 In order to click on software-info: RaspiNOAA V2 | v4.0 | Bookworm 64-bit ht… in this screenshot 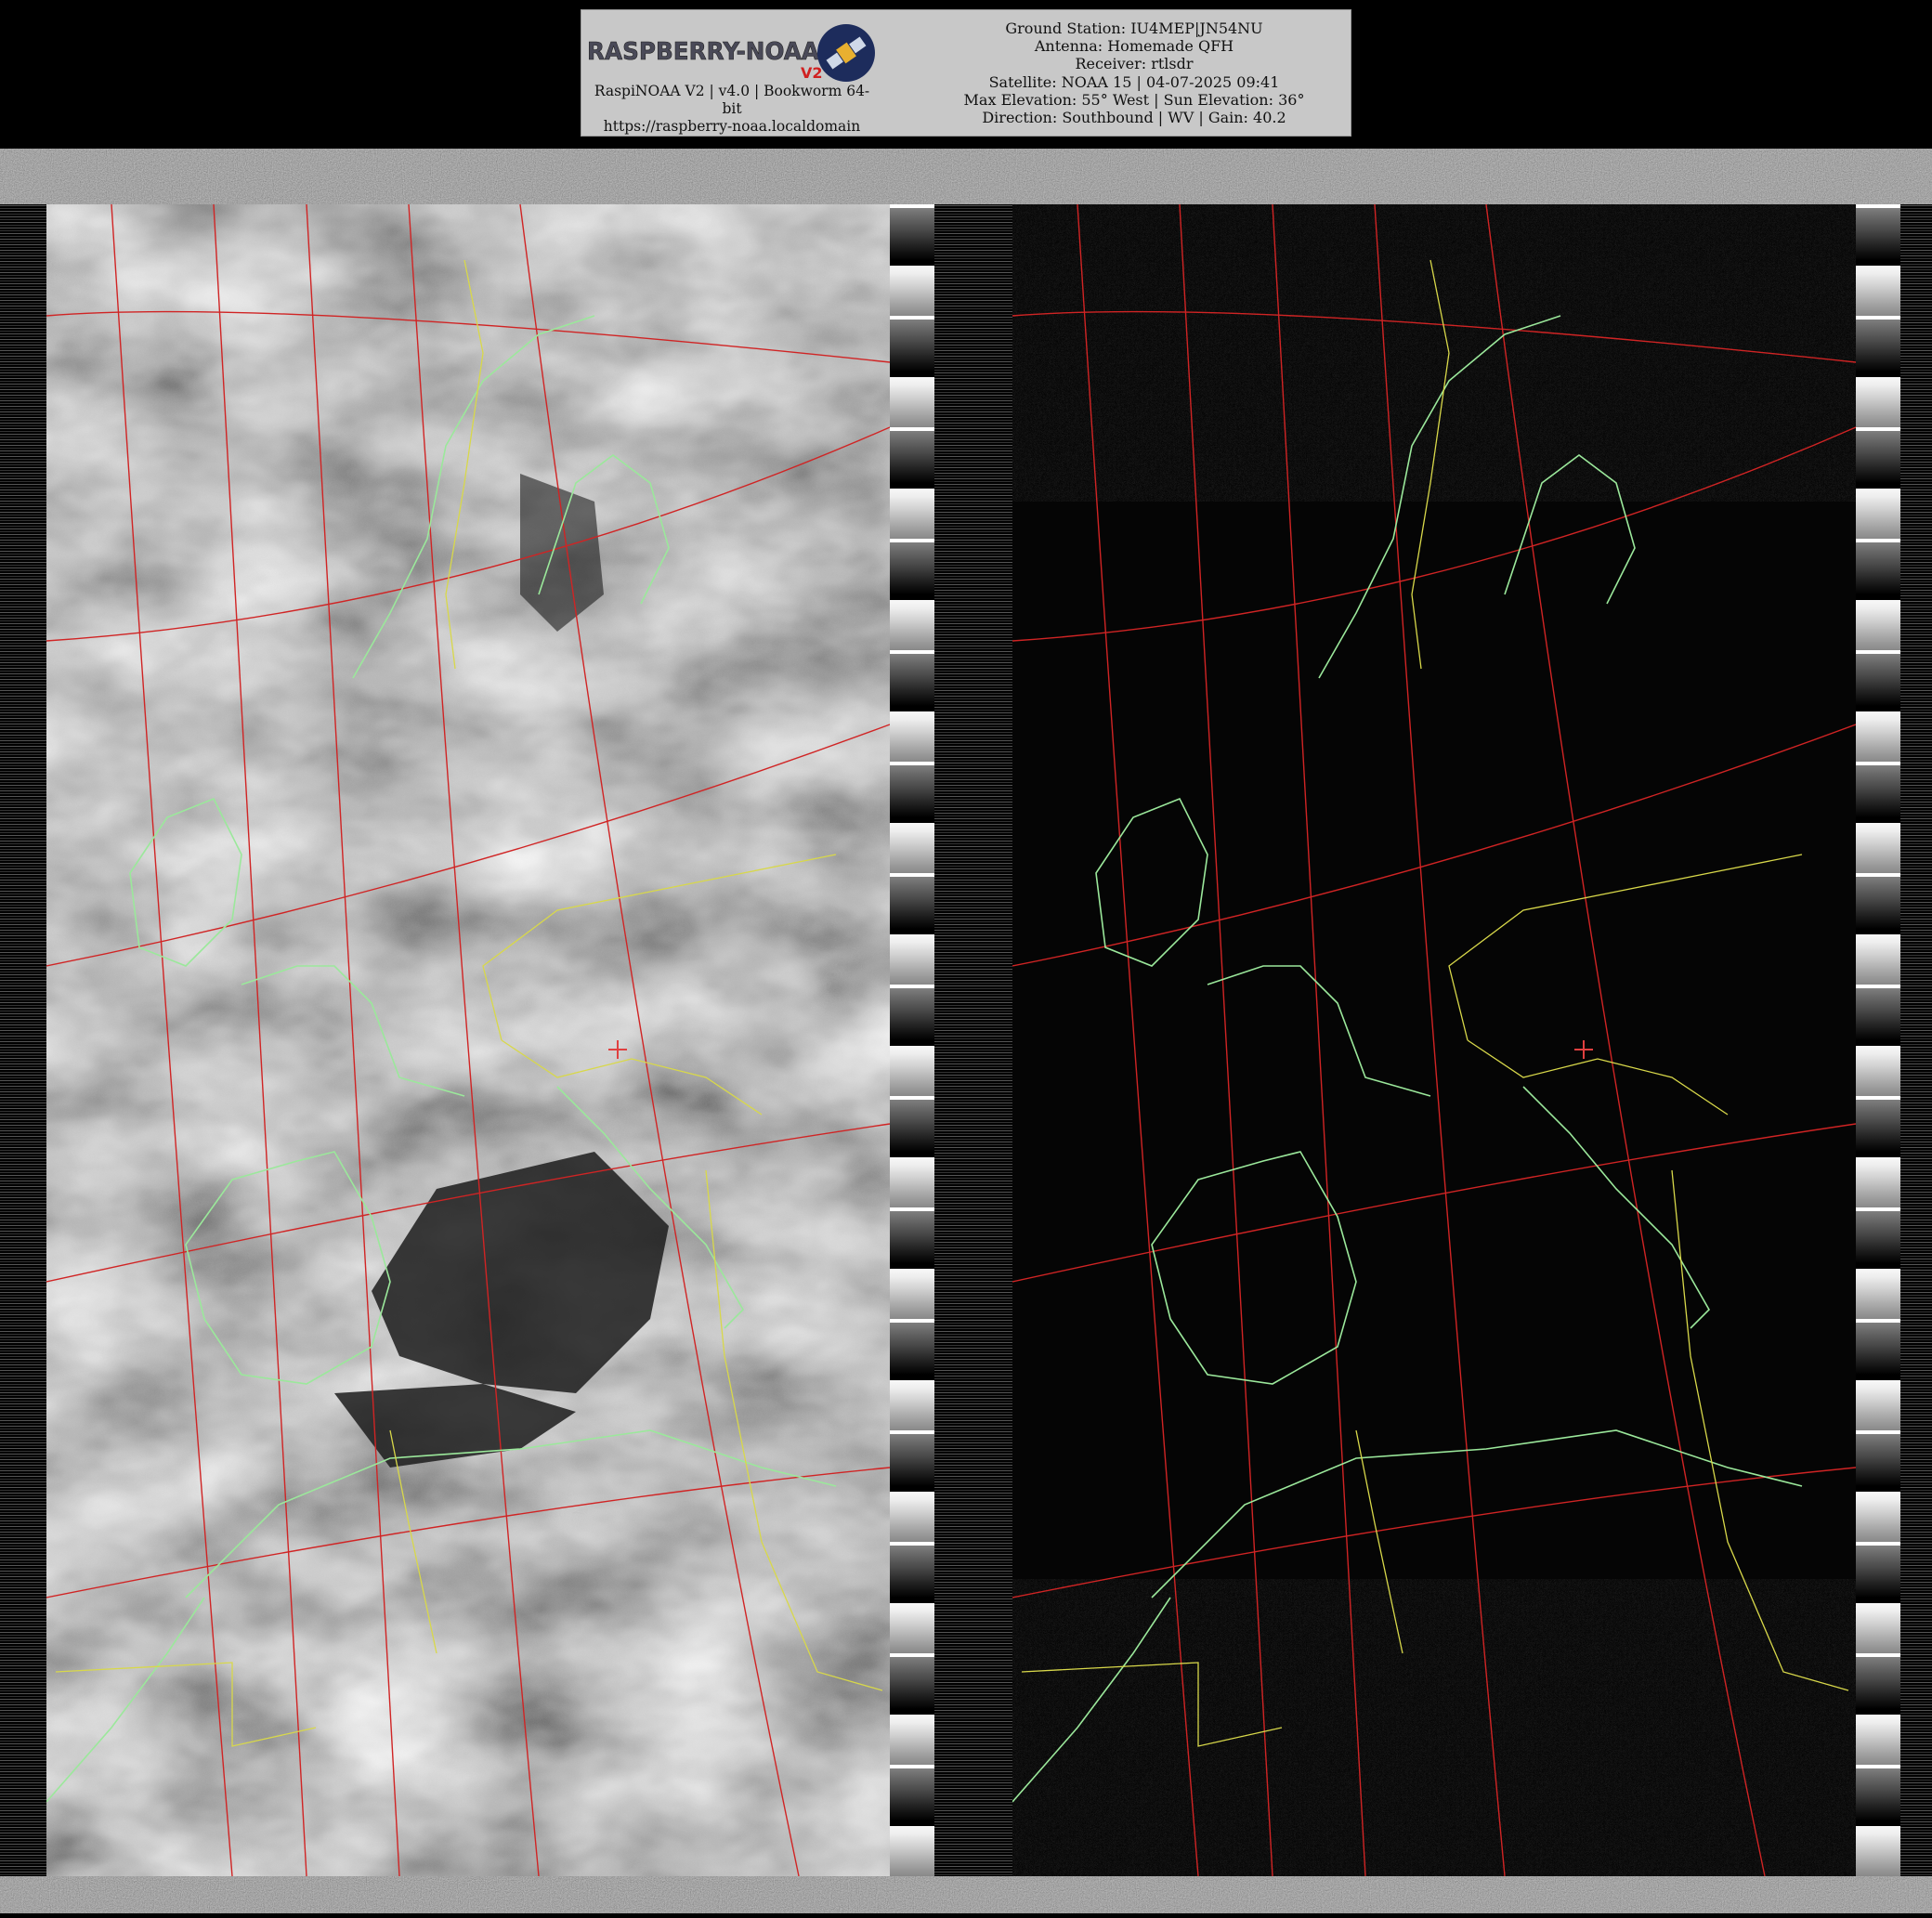, I will do `click(732, 110)`.